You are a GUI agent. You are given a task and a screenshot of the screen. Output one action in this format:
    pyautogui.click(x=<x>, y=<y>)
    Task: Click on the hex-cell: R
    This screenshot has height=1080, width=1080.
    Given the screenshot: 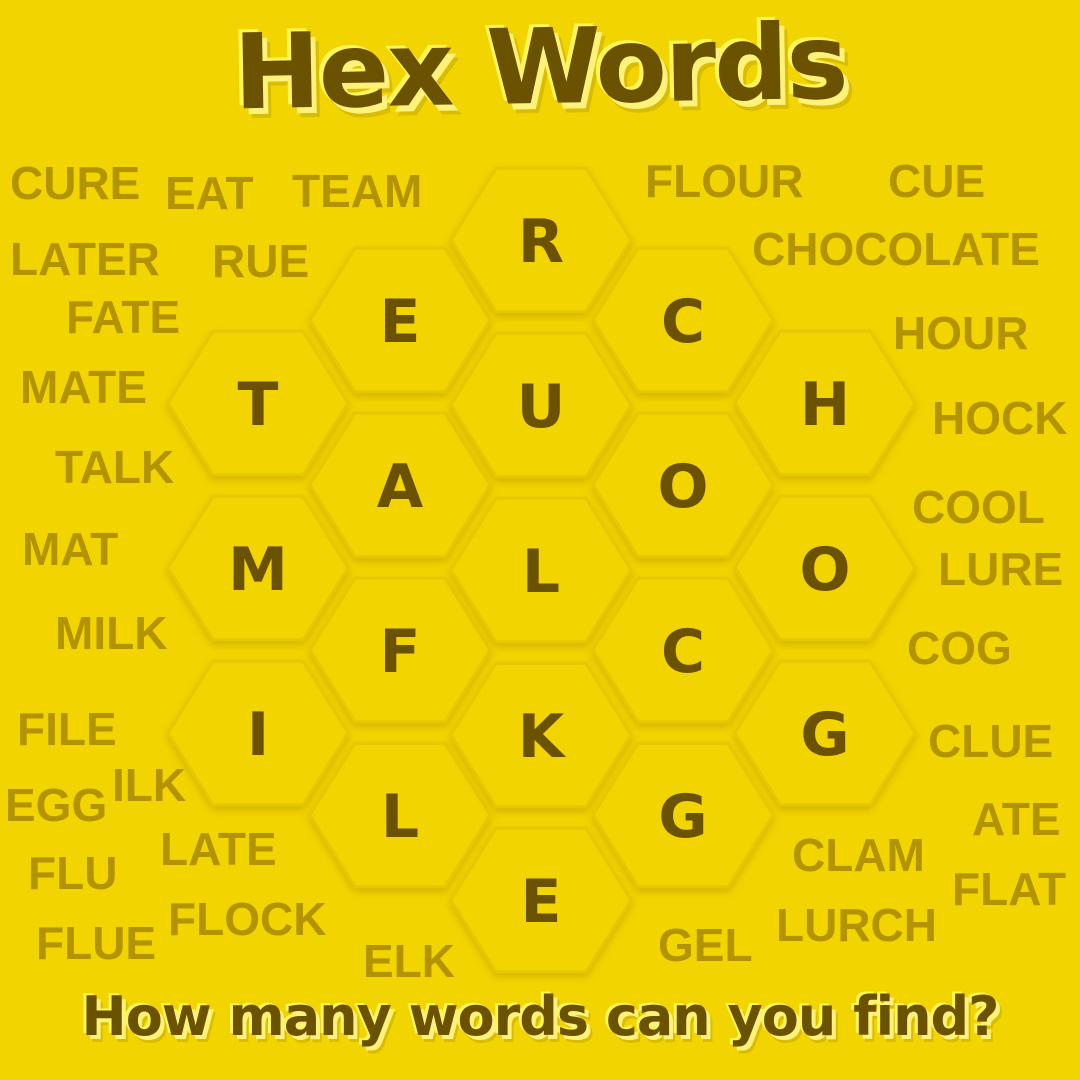 What is the action you would take?
    pyautogui.click(x=541, y=240)
    